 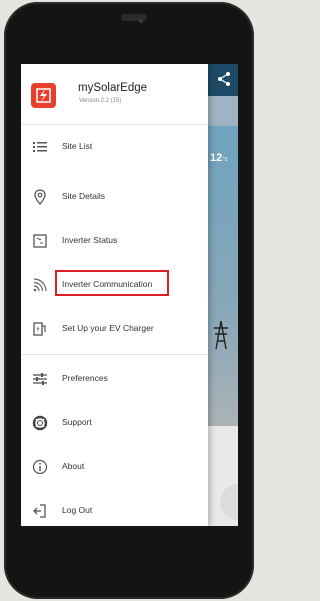 What do you see at coordinates (114, 424) in the screenshot?
I see `menu-item-support: Support` at bounding box center [114, 424].